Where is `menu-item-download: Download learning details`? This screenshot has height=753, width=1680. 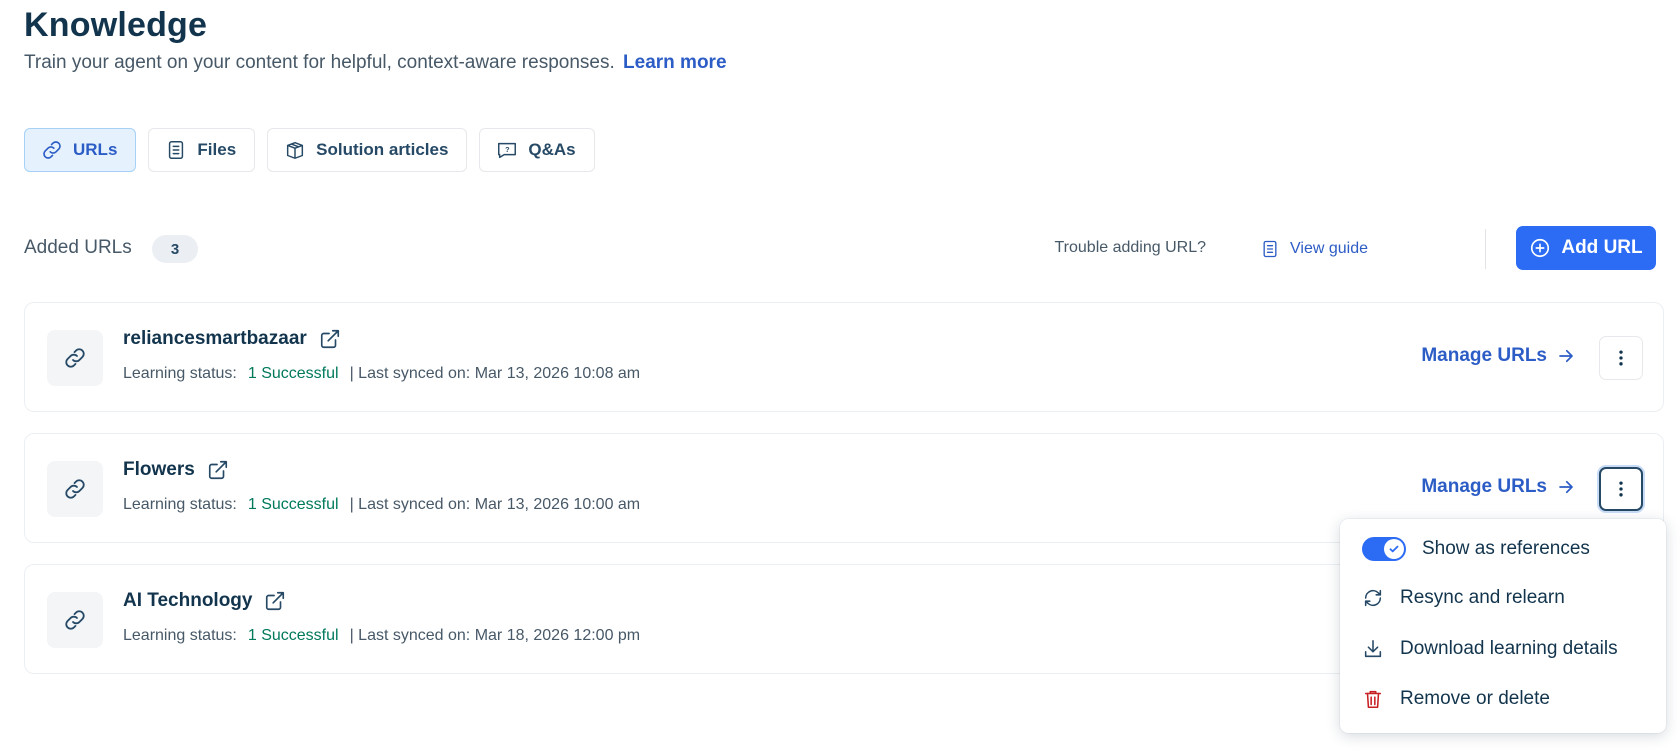 menu-item-download: Download learning details is located at coordinates (1490, 649).